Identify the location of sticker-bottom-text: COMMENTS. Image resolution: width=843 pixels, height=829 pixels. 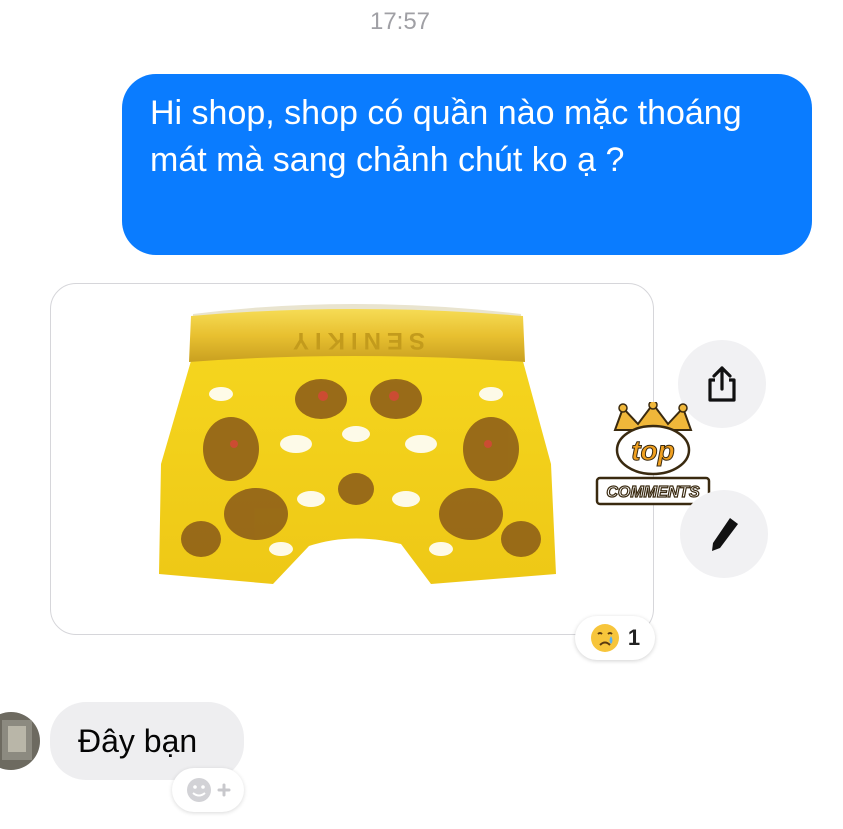
(653, 492).